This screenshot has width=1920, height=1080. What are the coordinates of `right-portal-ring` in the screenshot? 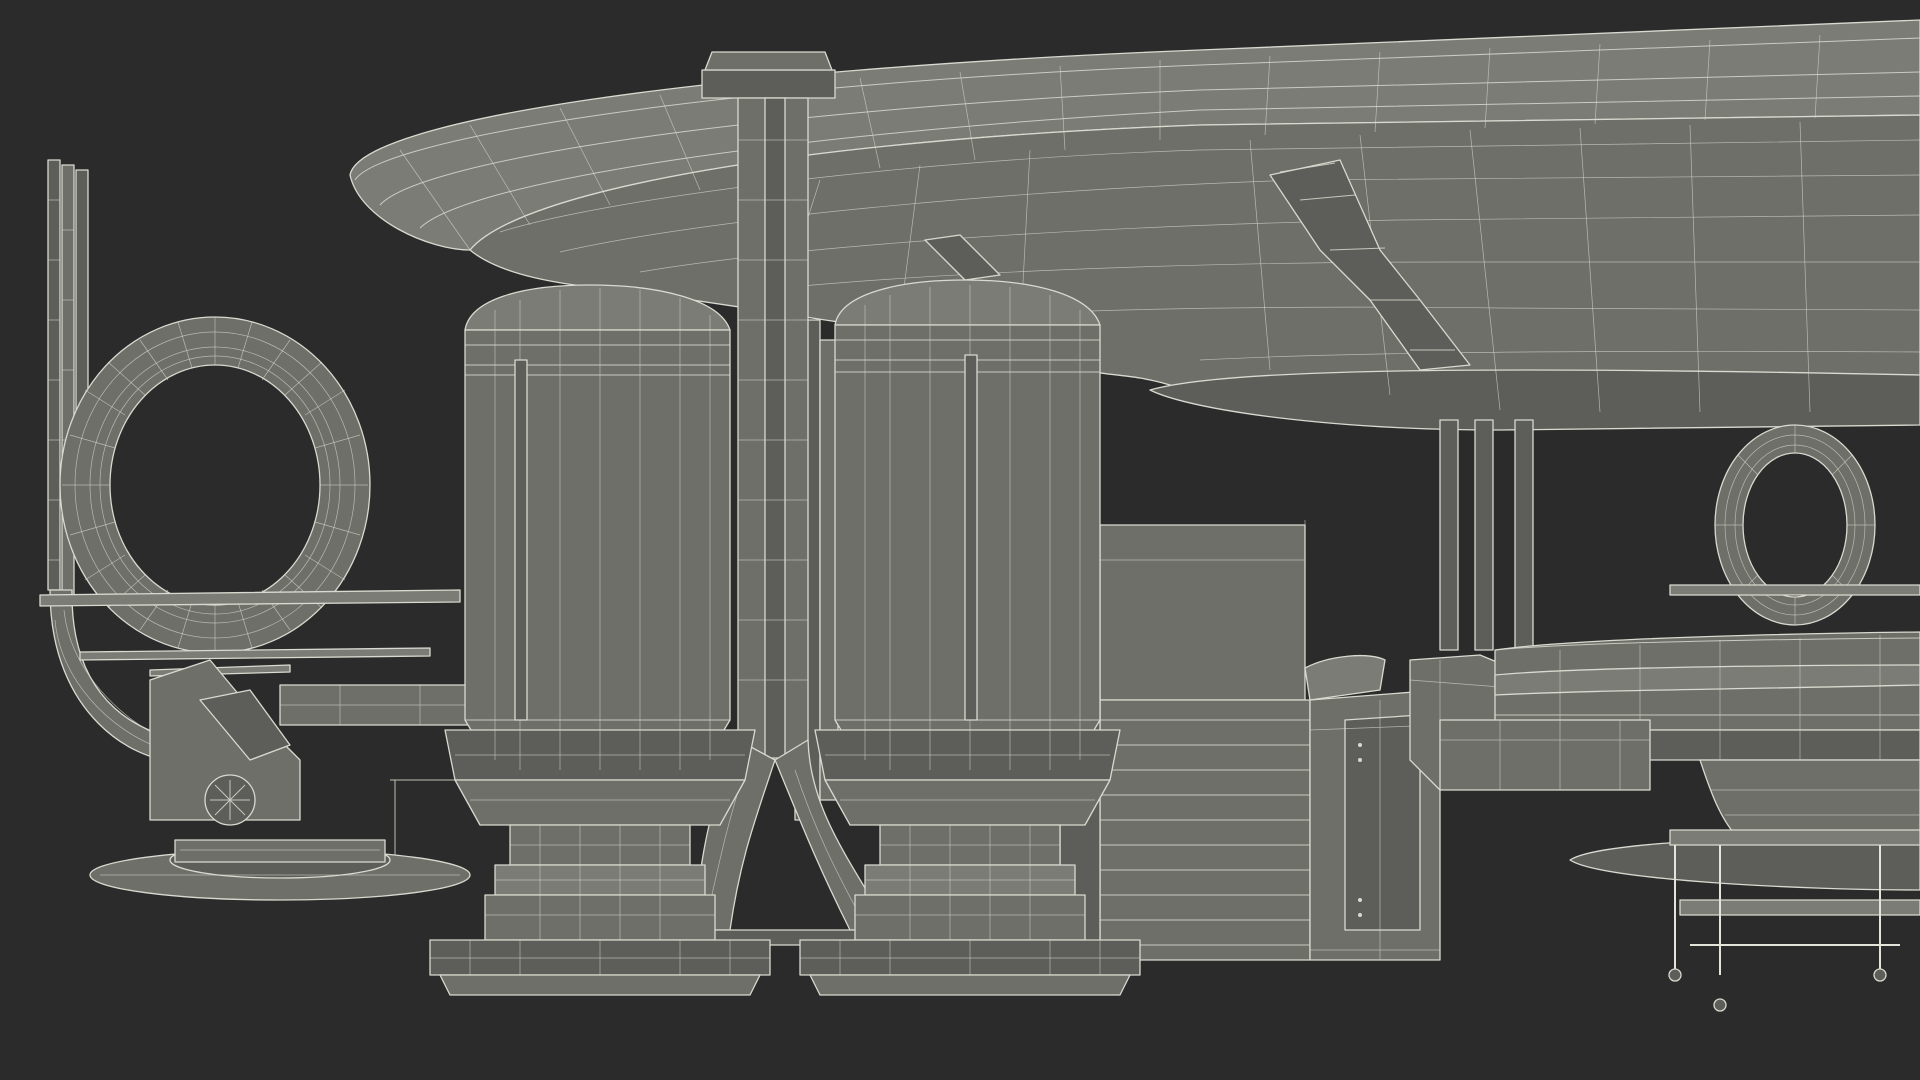 It's located at (1679, 535).